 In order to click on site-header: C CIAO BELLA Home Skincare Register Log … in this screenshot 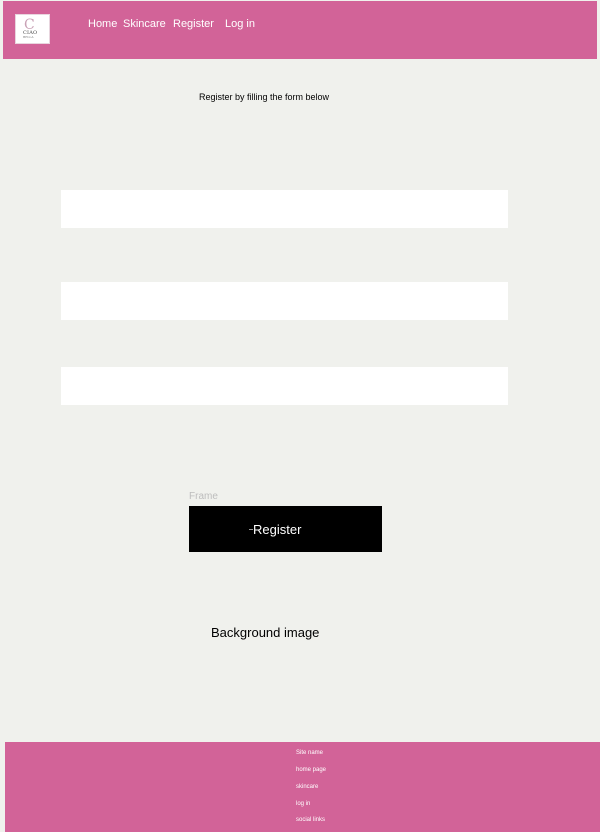, I will do `click(300, 30)`.